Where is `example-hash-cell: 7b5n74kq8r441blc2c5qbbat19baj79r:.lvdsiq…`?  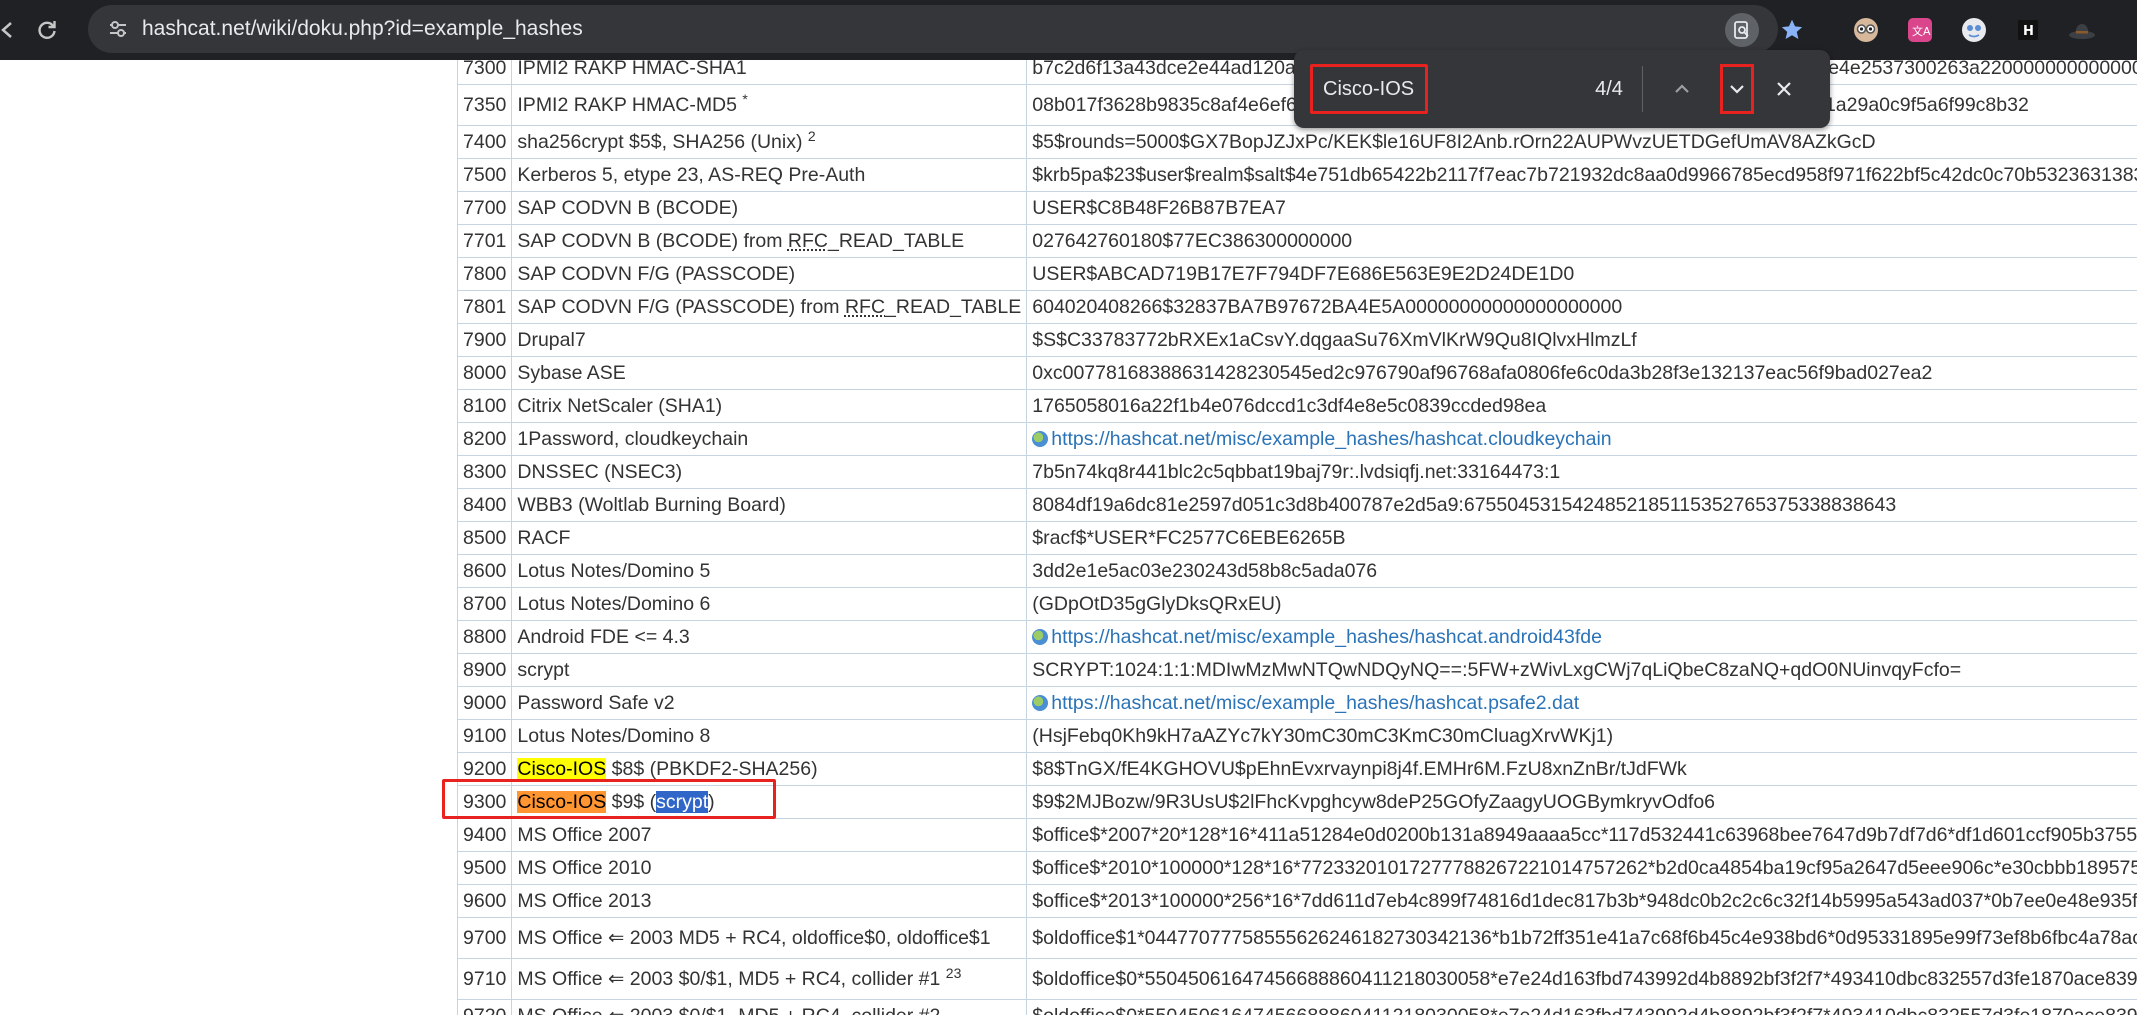 example-hash-cell: 7b5n74kq8r441blc2c5qbbat19baj79r:.lvdsiq… is located at coordinates (1581, 472).